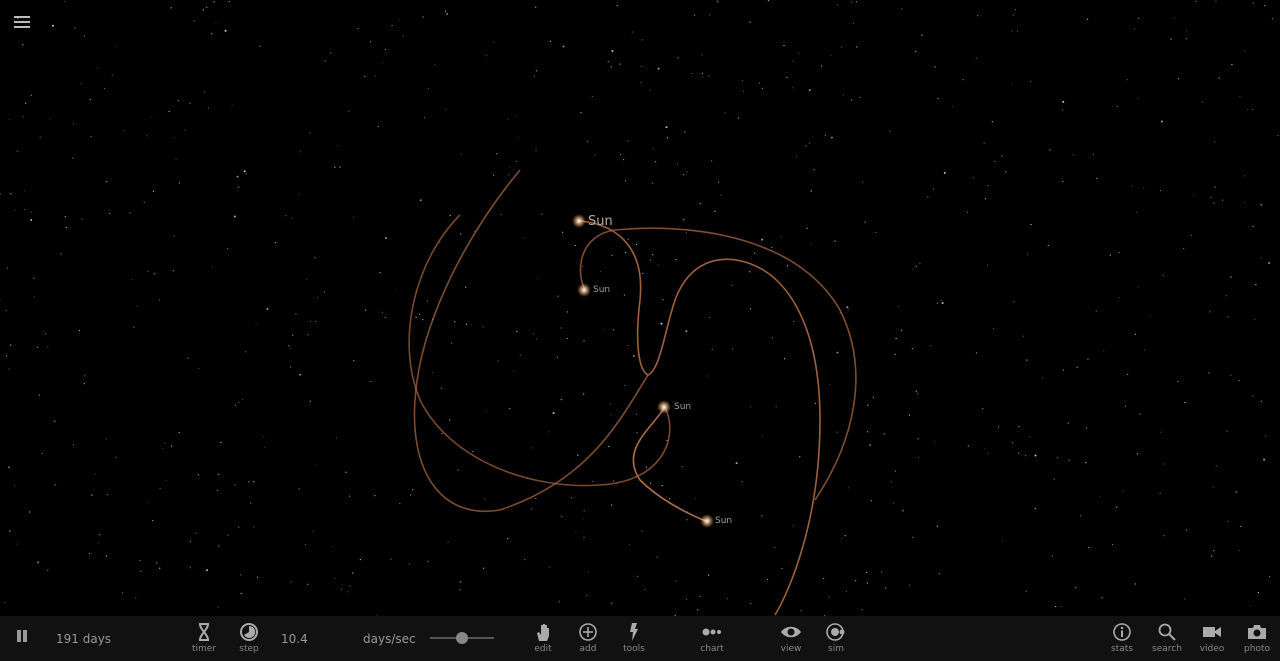 The width and height of the screenshot is (1280, 661). Describe the element at coordinates (836, 638) in the screenshot. I see `sim-button: sim` at that location.